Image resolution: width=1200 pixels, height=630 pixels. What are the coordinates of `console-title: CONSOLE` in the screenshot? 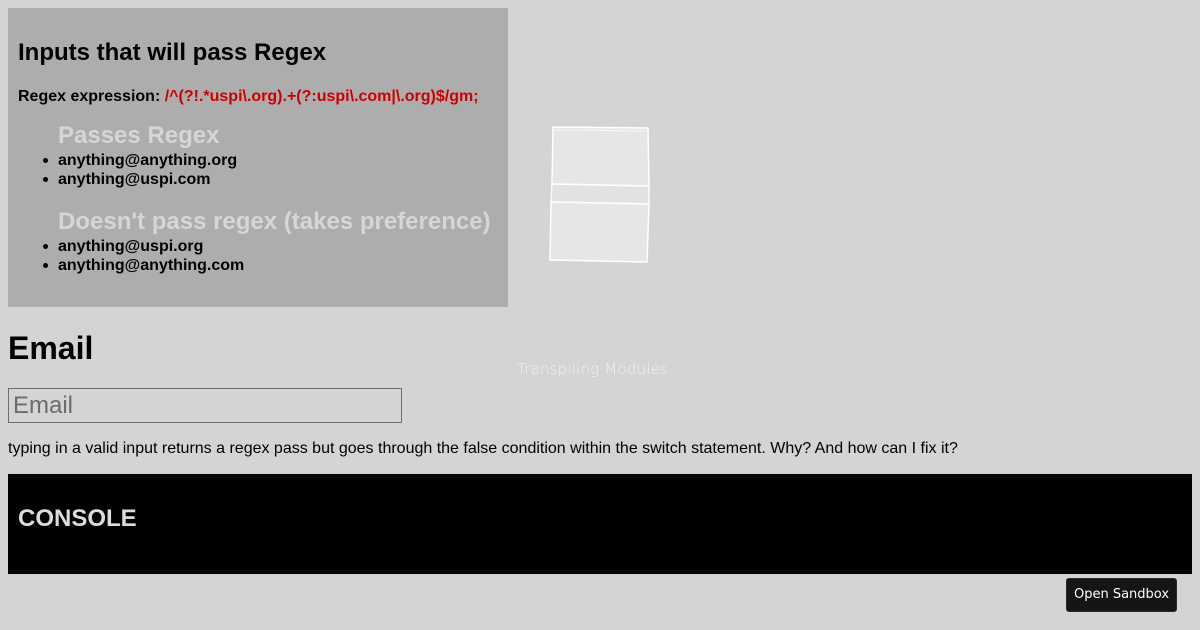 It's located at (77, 518).